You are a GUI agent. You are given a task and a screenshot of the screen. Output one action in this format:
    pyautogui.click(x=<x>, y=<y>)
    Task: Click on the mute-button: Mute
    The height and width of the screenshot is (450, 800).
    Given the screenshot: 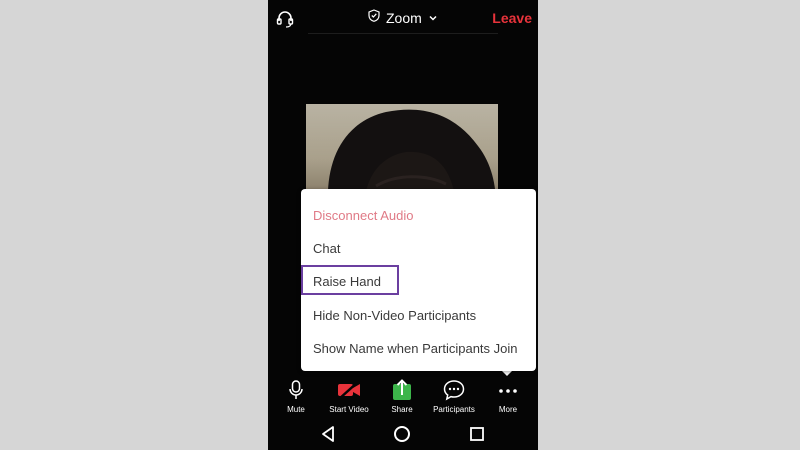 What is the action you would take?
    pyautogui.click(x=296, y=397)
    